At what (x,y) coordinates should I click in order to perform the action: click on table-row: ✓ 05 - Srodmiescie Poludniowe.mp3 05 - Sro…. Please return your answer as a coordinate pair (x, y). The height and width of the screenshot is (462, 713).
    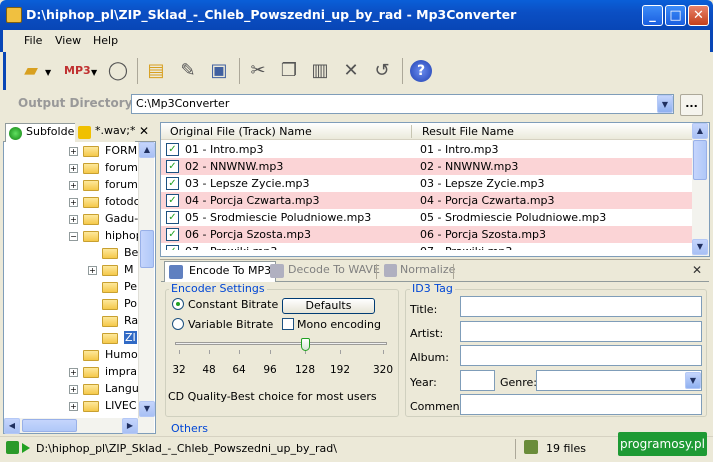
    Looking at the image, I should click on (426, 217).